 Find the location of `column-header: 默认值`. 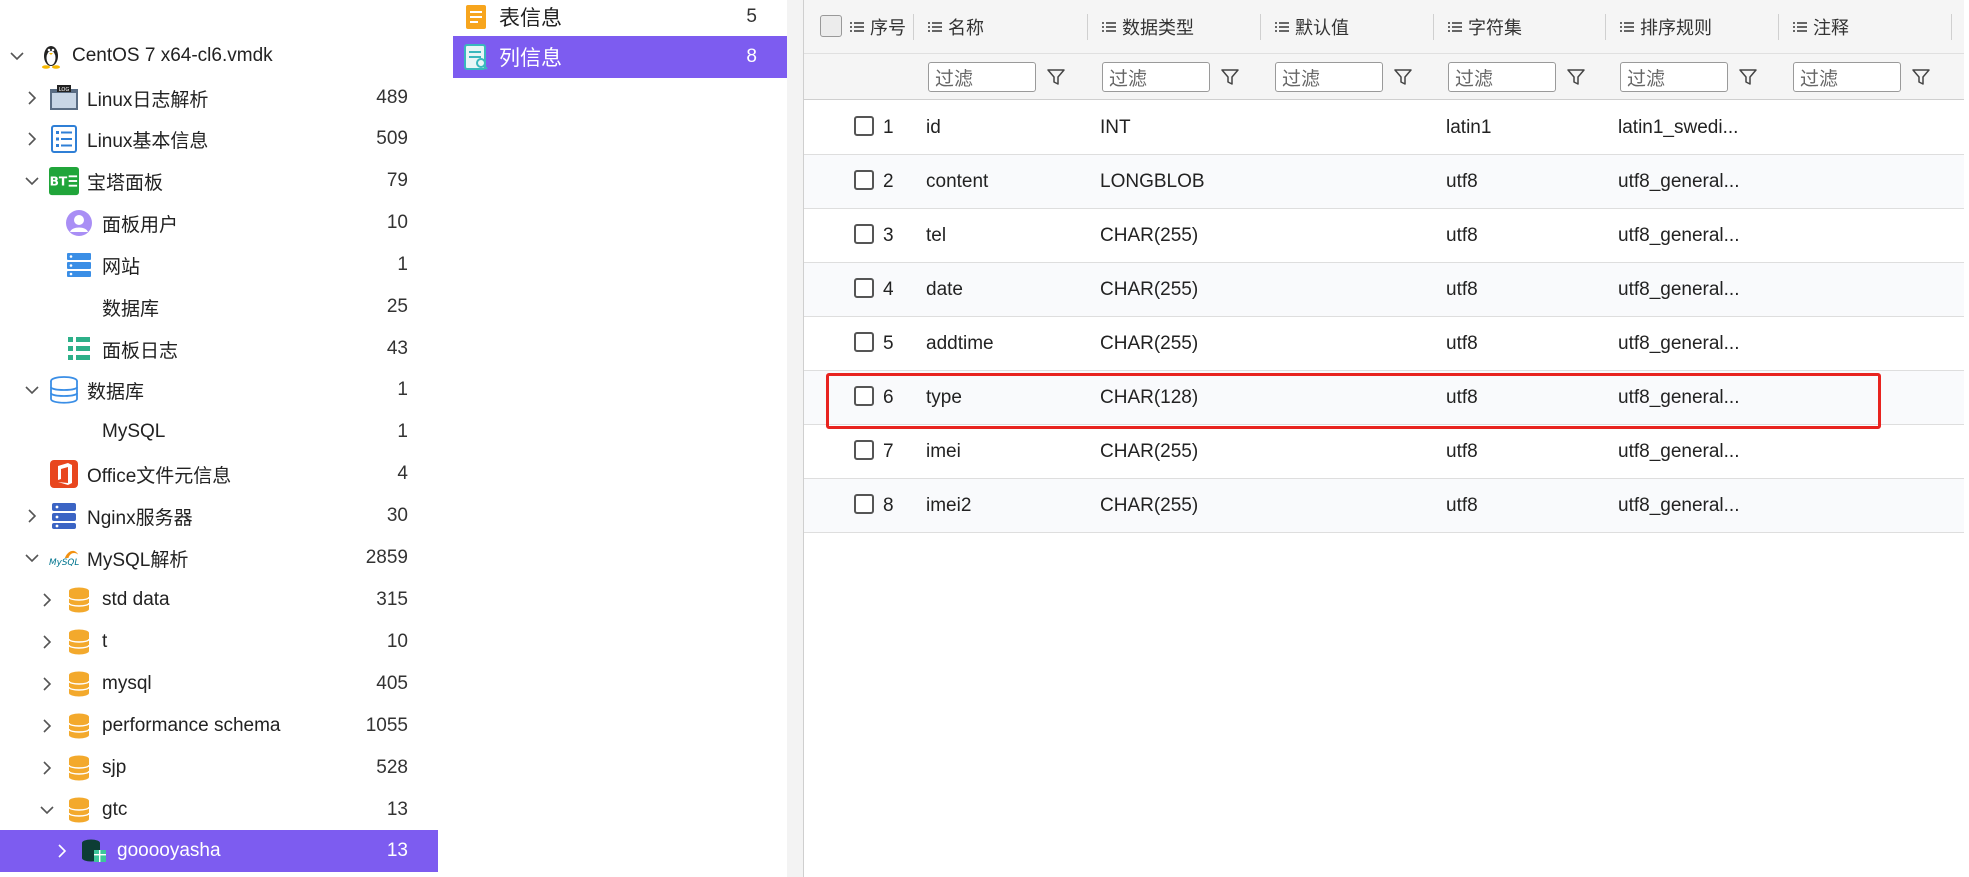

column-header: 默认值 is located at coordinates (1354, 27).